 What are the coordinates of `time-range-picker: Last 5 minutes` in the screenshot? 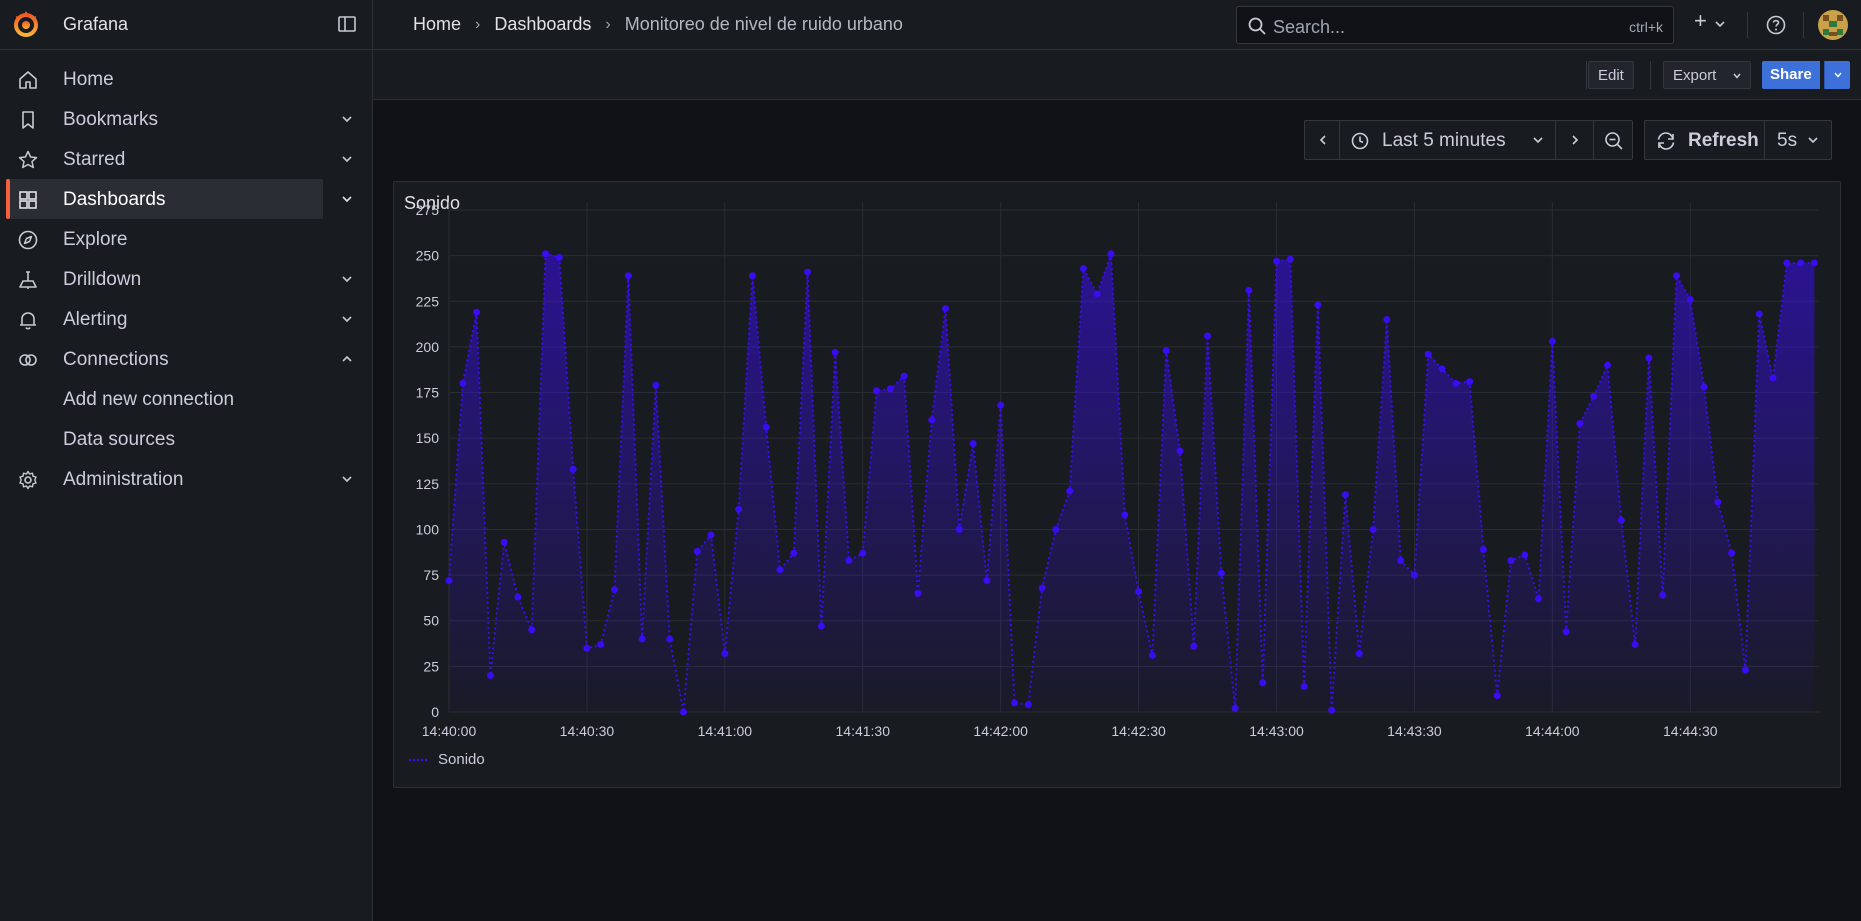 It's located at (1448, 140).